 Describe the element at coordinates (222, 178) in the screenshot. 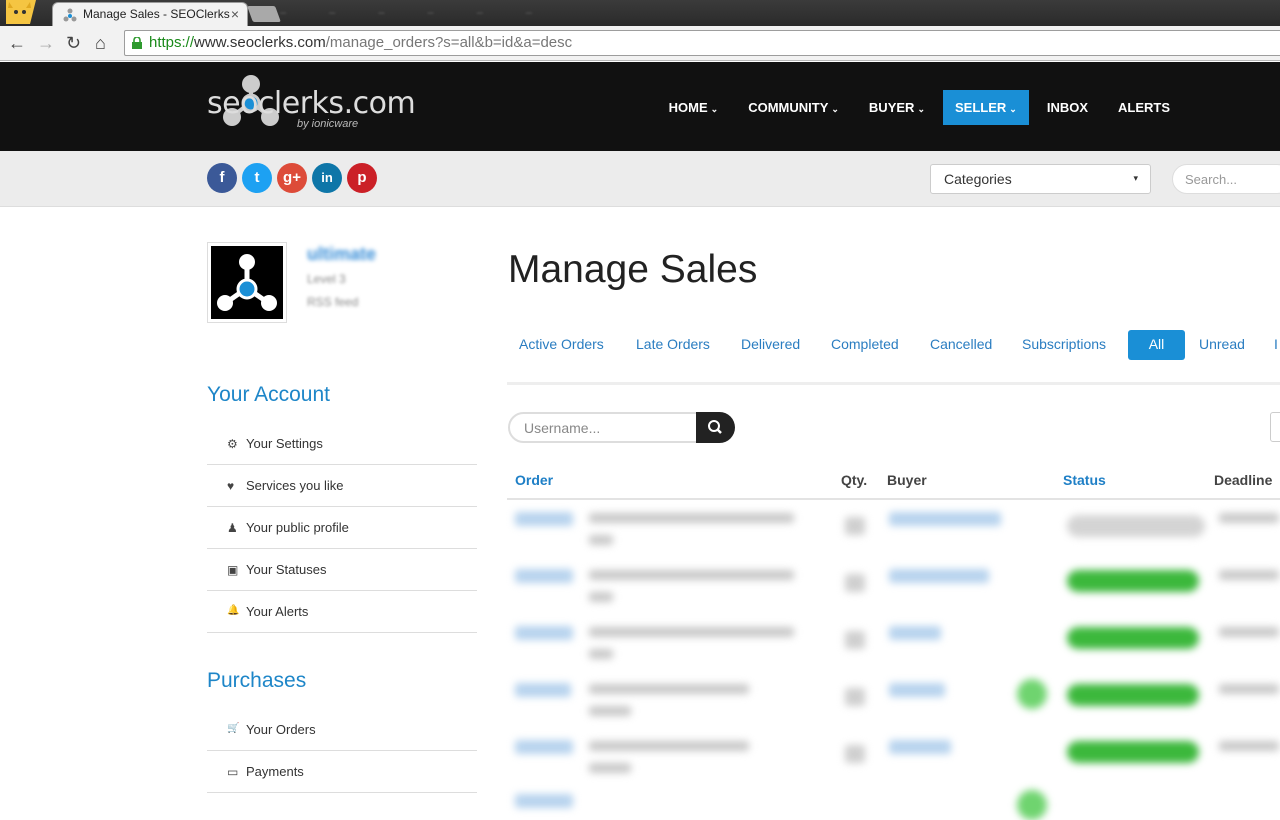

I see `facebook-icon: f` at that location.